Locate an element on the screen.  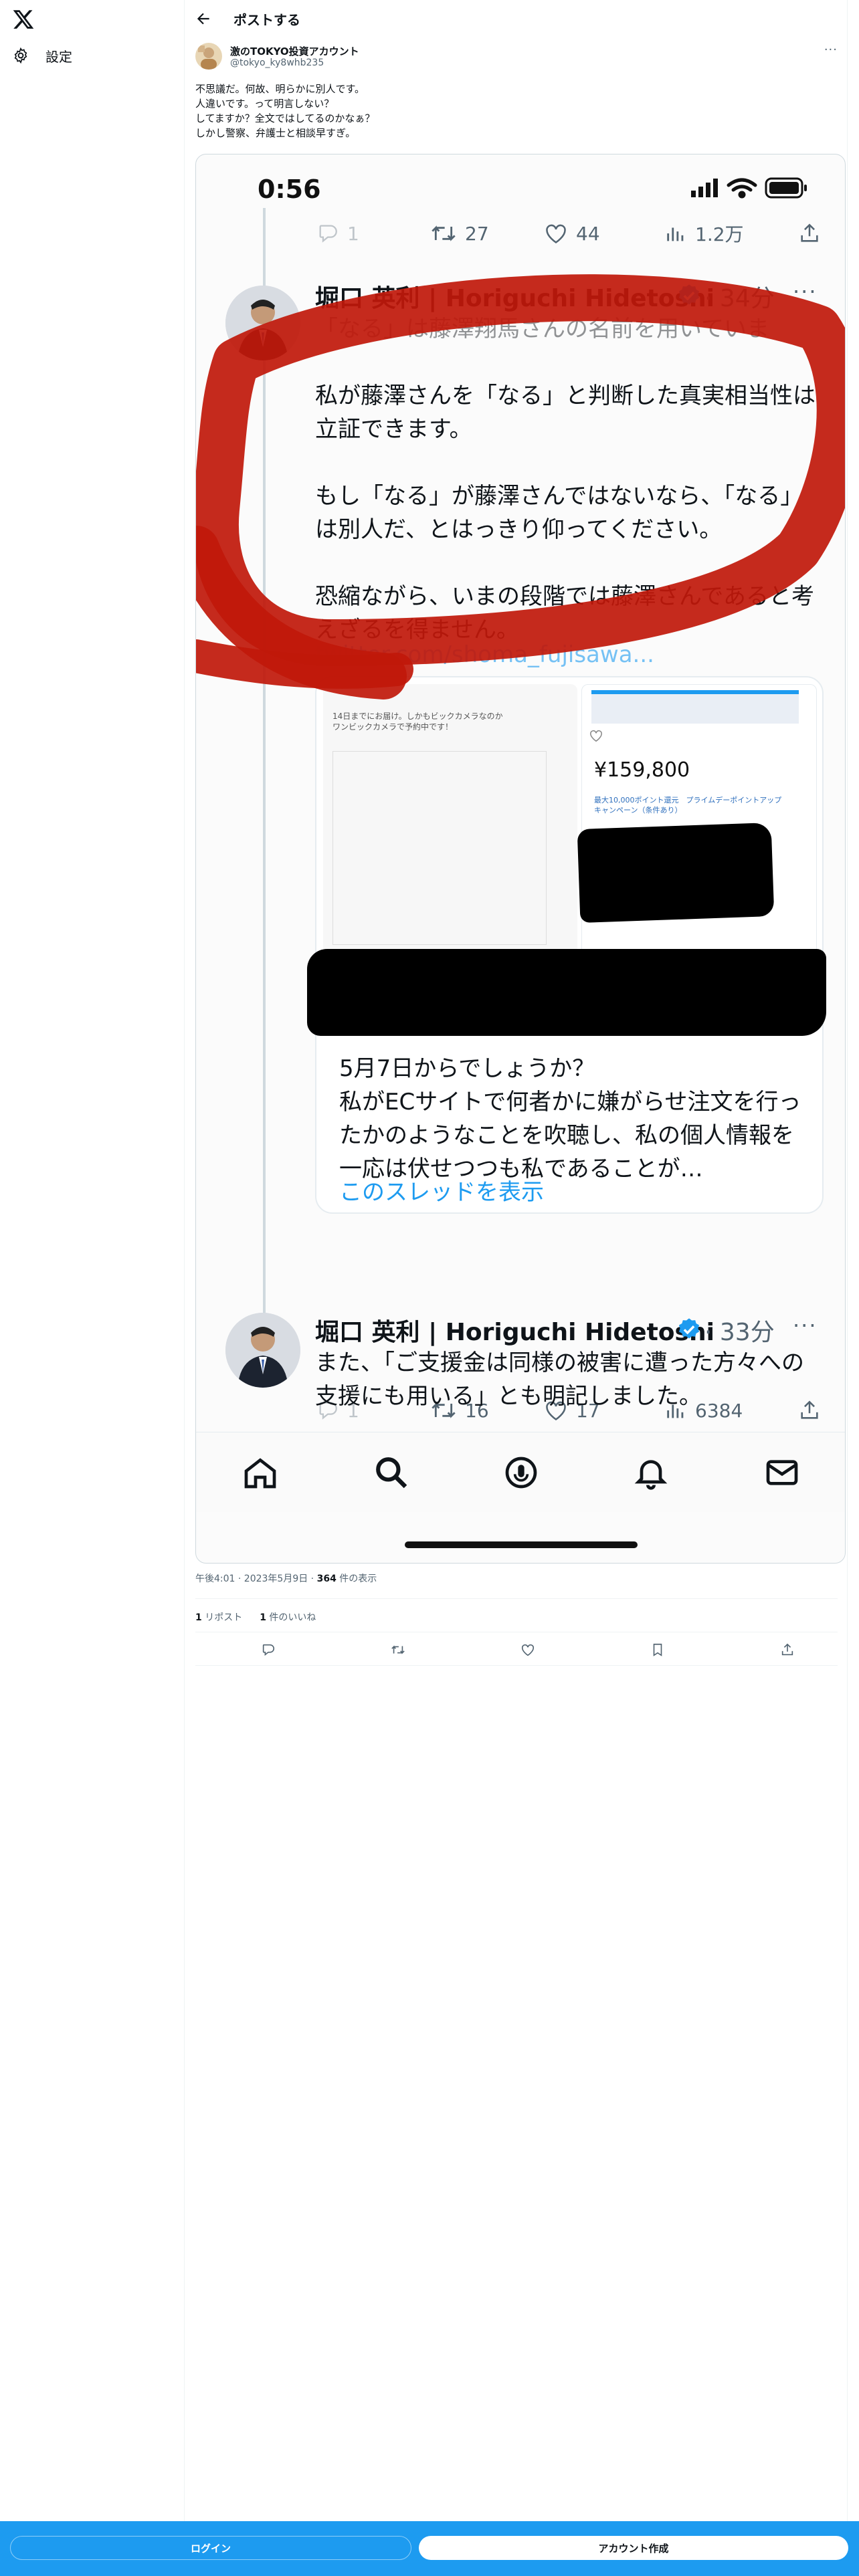
bell-icon is located at coordinates (651, 1472).